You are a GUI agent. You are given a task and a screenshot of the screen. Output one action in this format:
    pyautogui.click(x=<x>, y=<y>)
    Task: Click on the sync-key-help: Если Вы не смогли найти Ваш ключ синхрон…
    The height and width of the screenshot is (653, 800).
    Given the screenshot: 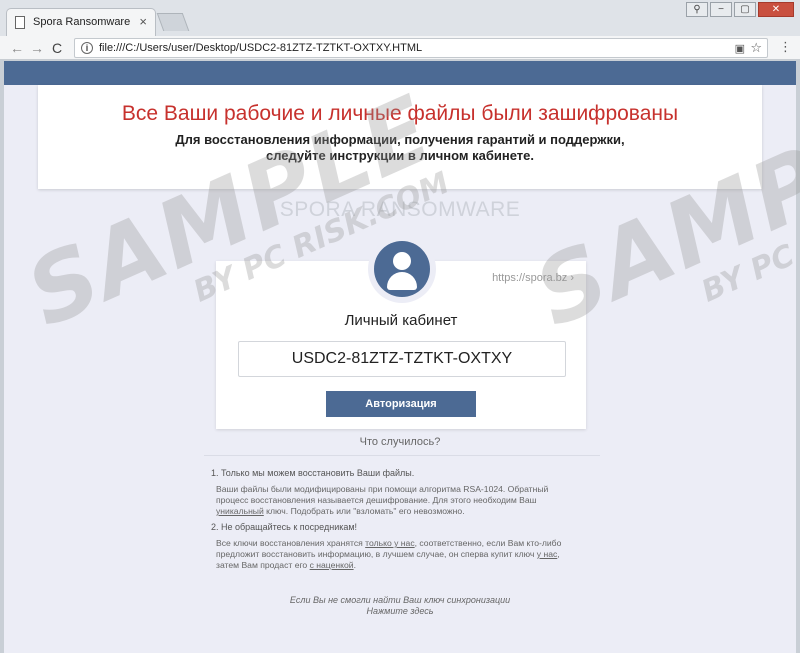 What is the action you would take?
    pyautogui.click(x=400, y=606)
    